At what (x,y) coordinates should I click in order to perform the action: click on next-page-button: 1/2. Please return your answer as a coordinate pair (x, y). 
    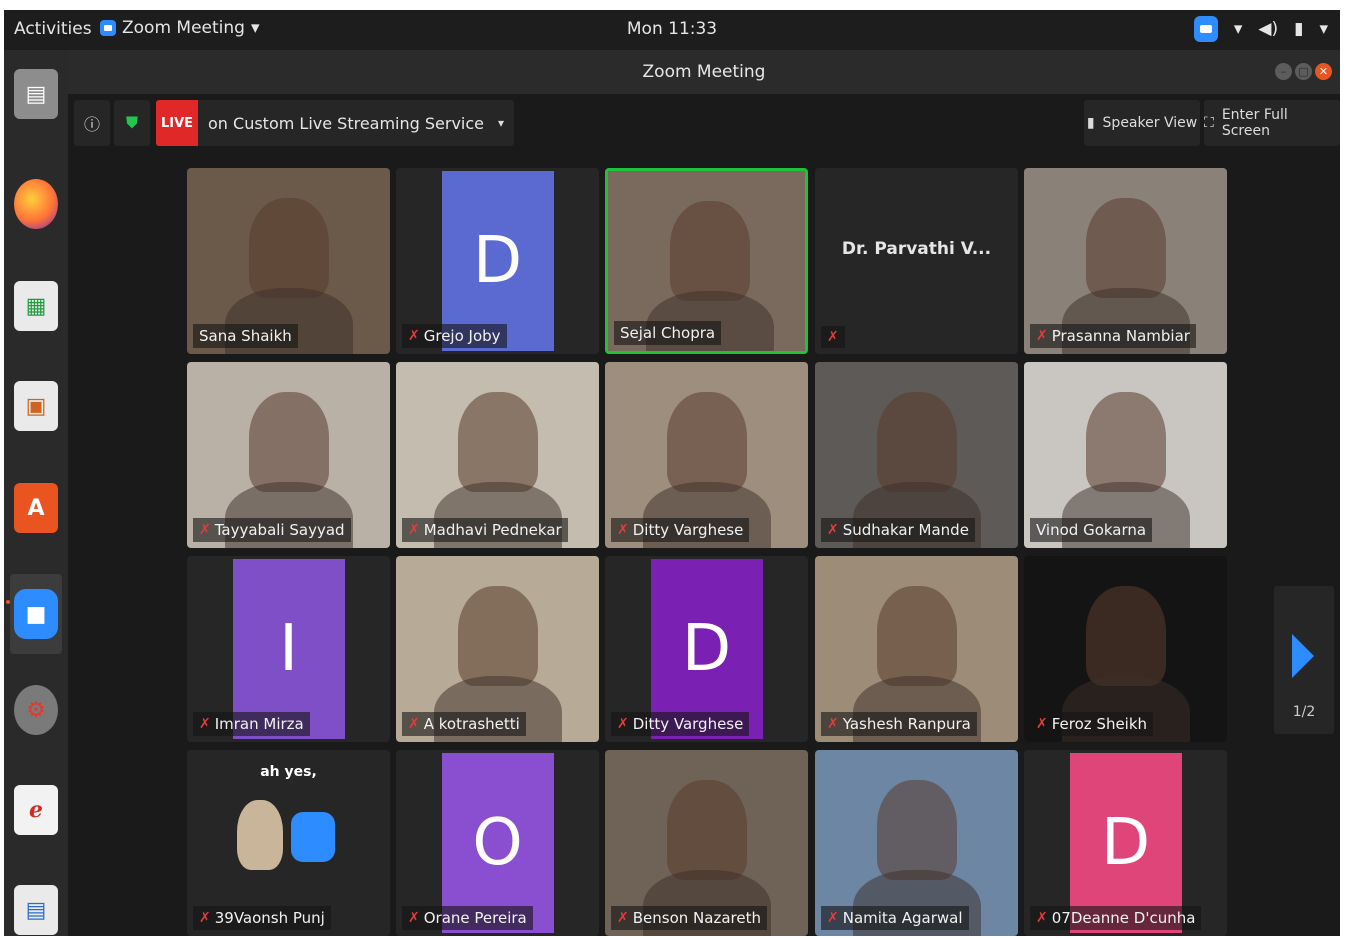
    Looking at the image, I should click on (1304, 660).